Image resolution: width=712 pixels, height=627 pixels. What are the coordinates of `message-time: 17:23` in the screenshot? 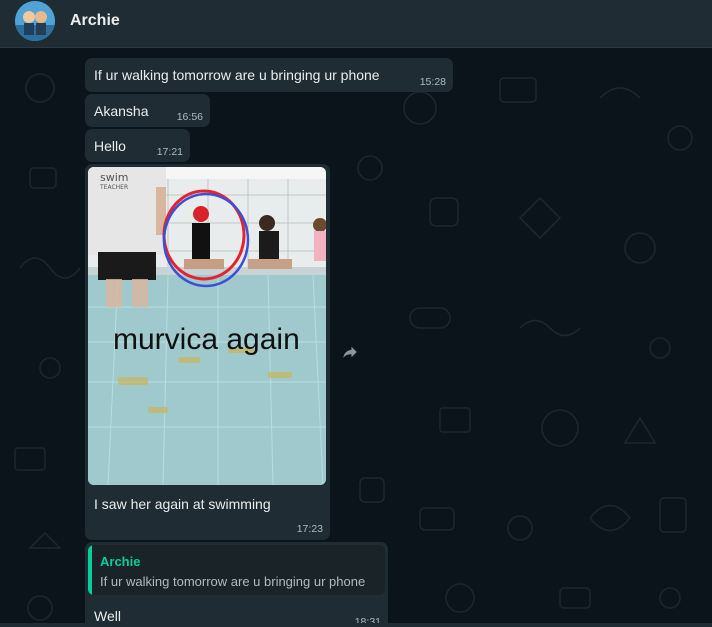 It's located at (309, 529).